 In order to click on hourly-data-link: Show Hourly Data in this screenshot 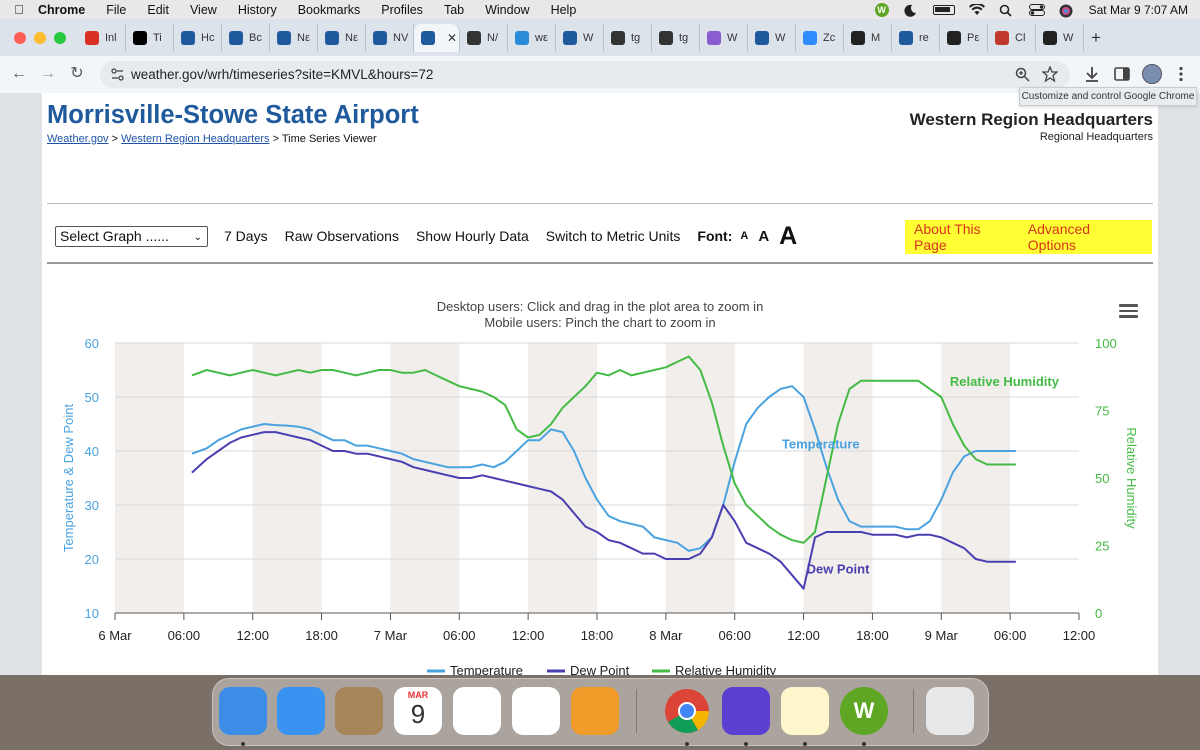, I will do `click(472, 236)`.